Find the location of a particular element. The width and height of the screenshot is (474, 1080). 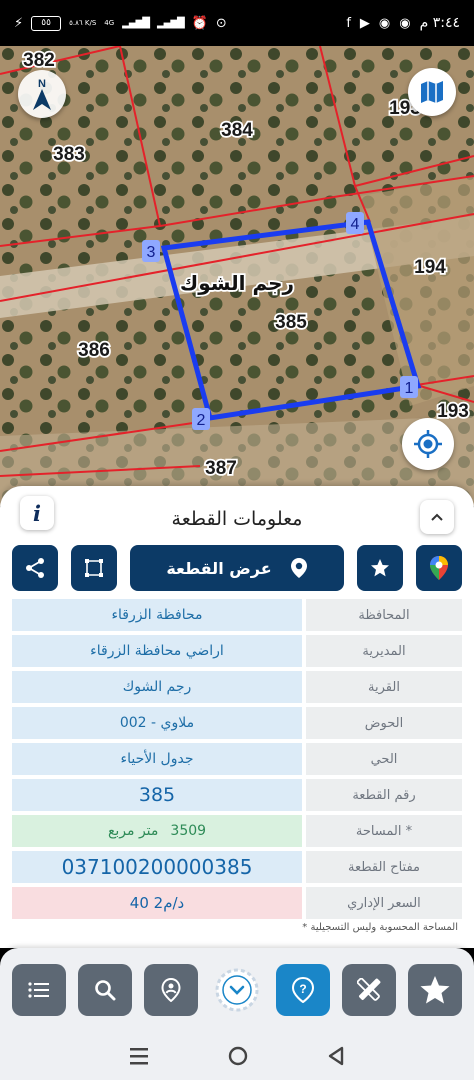

row-neighborhood: جدول الأحياء الحي is located at coordinates (237, 760).